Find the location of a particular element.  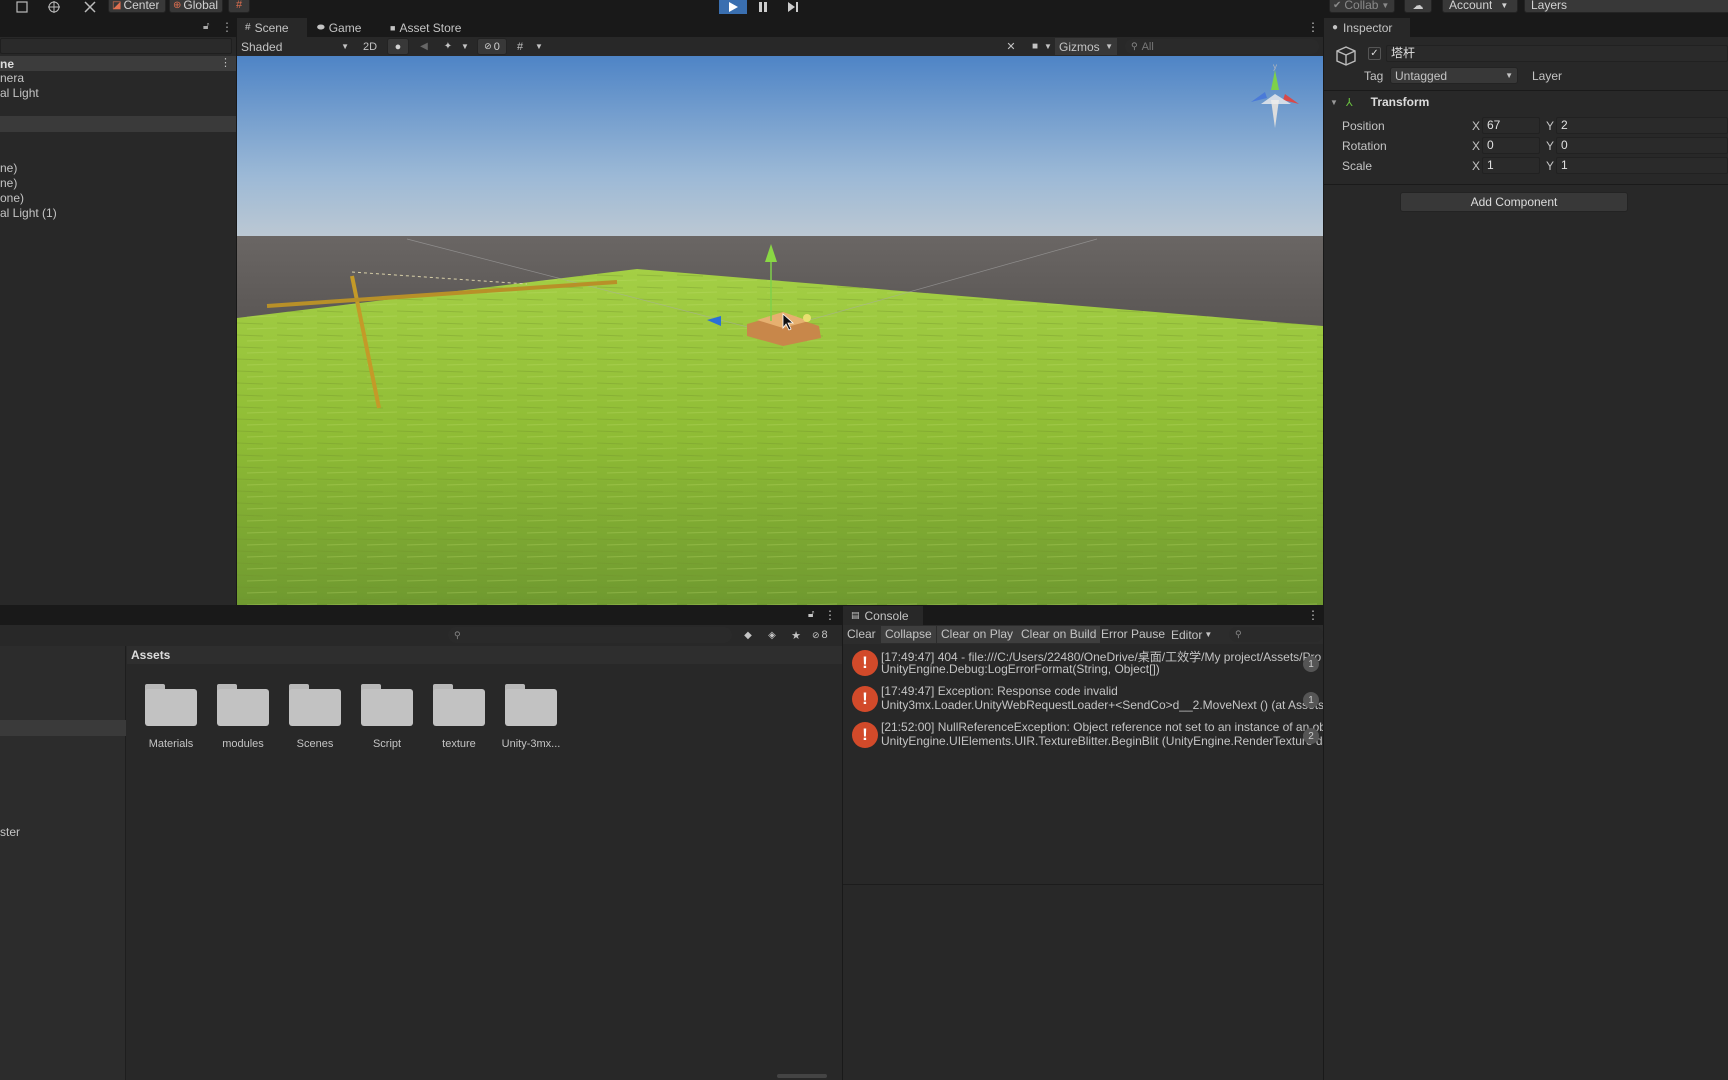

folder-item: Scenes is located at coordinates (315, 717).